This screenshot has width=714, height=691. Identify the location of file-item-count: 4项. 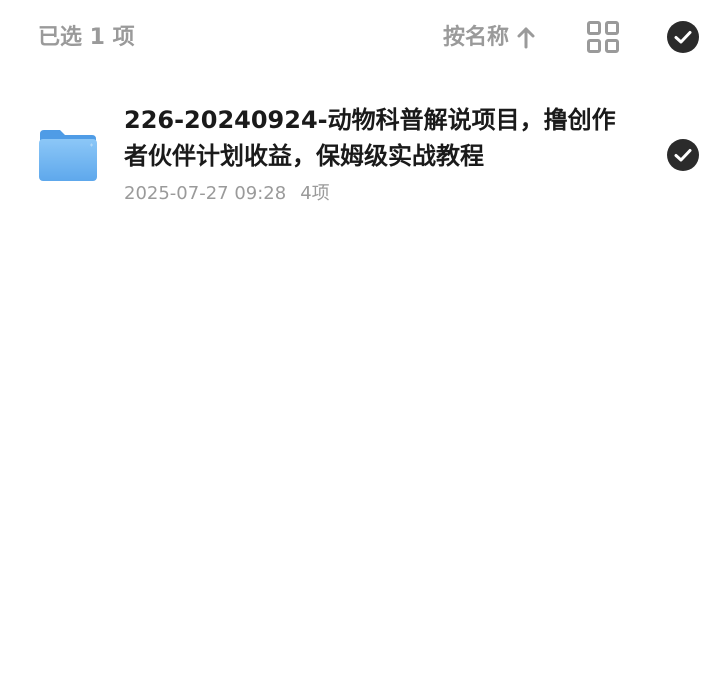
(315, 193).